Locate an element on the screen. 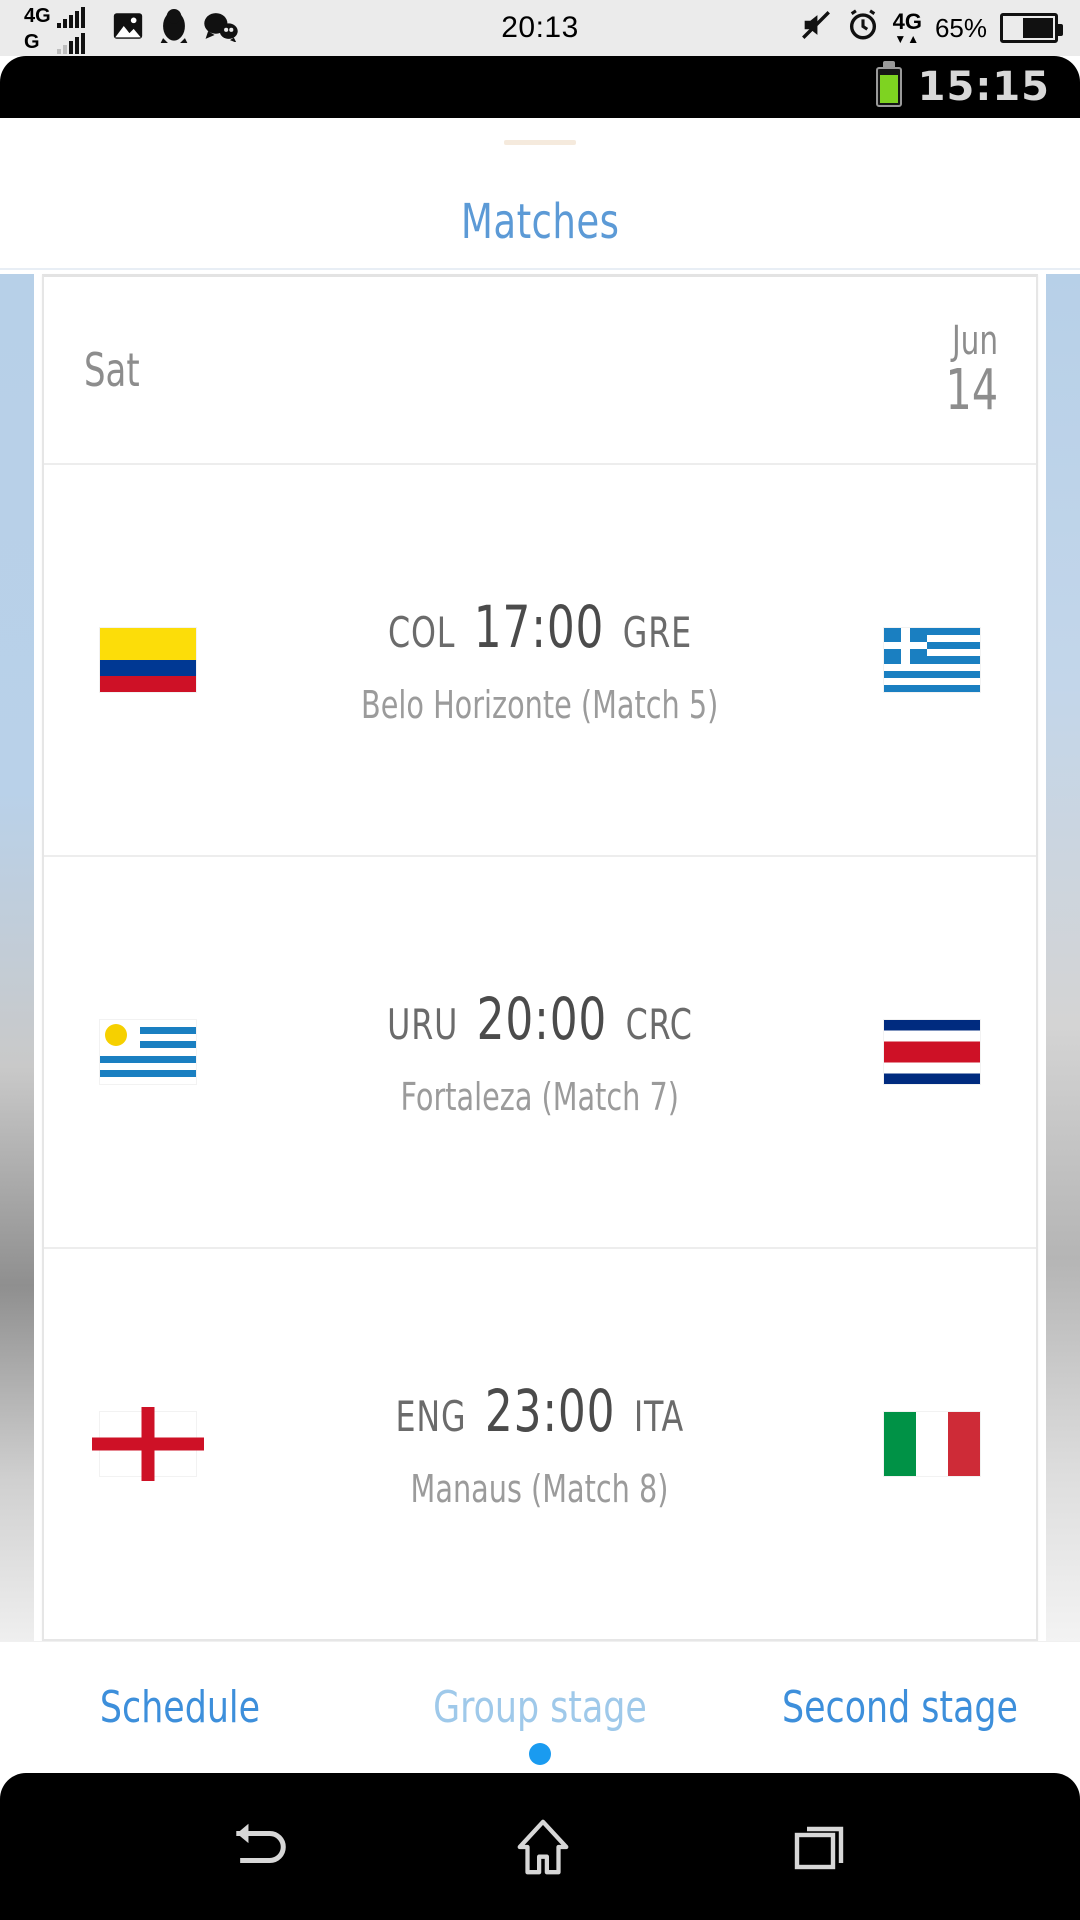 Image resolution: width=1080 pixels, height=1920 pixels. recents-icon is located at coordinates (821, 1847).